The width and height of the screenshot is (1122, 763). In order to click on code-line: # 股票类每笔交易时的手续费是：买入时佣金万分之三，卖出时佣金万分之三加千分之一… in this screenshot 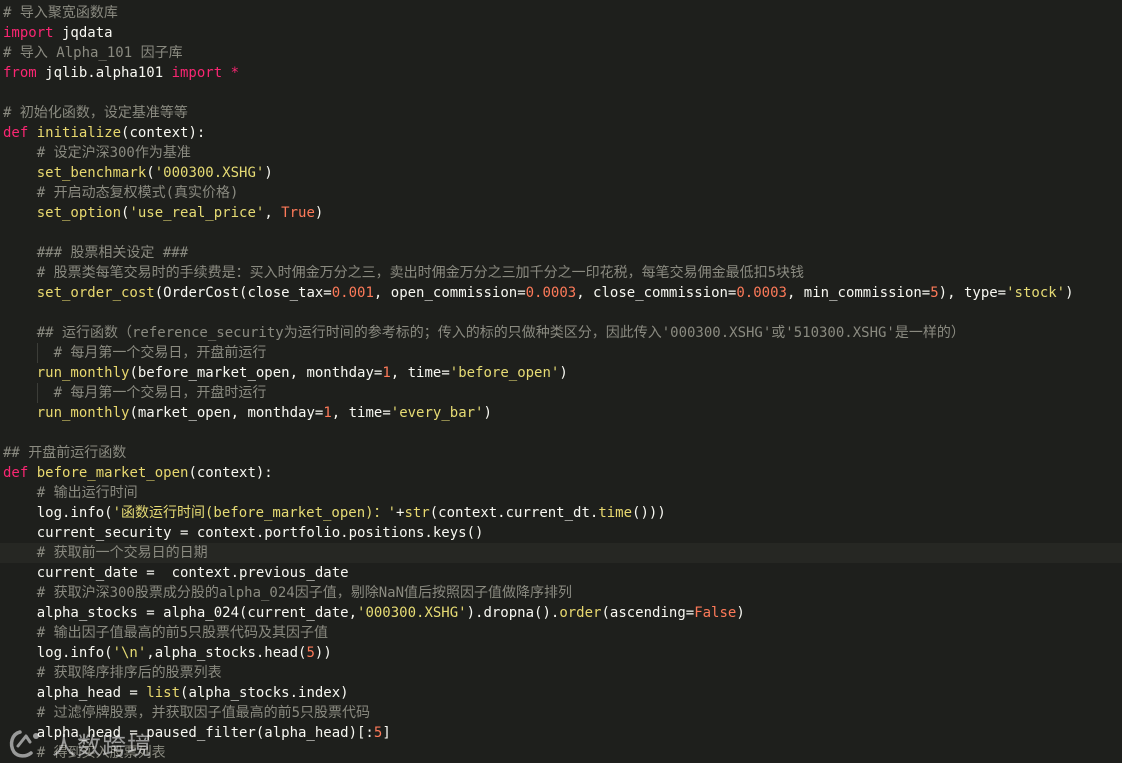, I will do `click(561, 273)`.